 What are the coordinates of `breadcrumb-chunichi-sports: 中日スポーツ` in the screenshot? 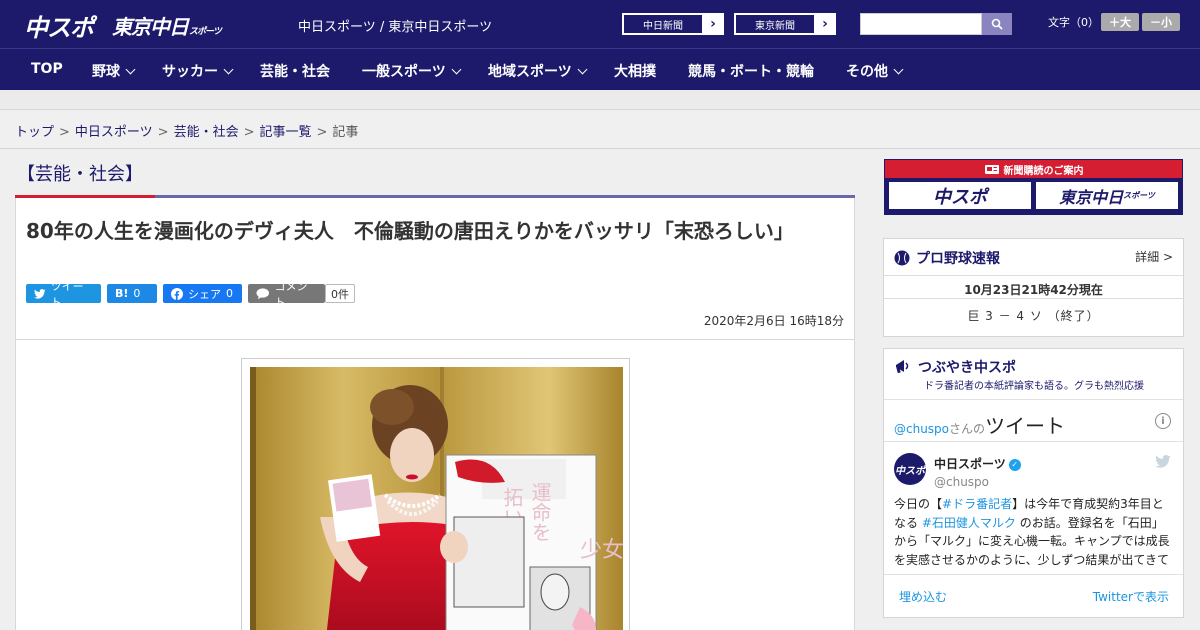 It's located at (114, 132).